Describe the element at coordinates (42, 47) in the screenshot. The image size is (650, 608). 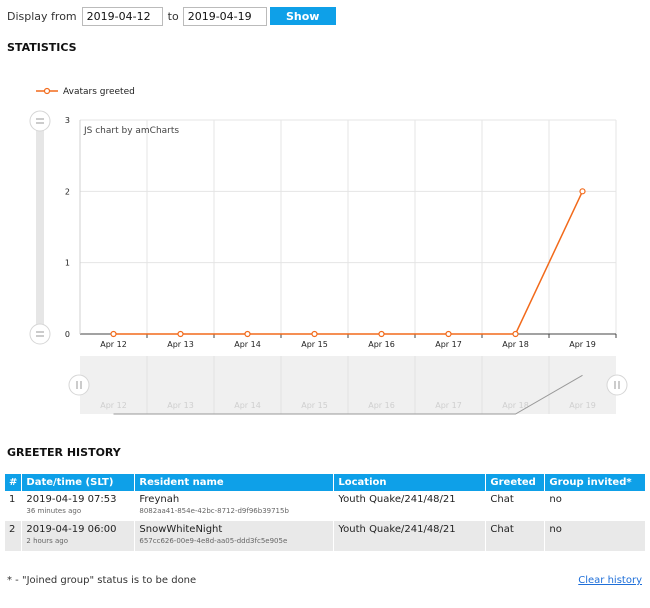
I see `statistics-heading: STATISTICS` at that location.